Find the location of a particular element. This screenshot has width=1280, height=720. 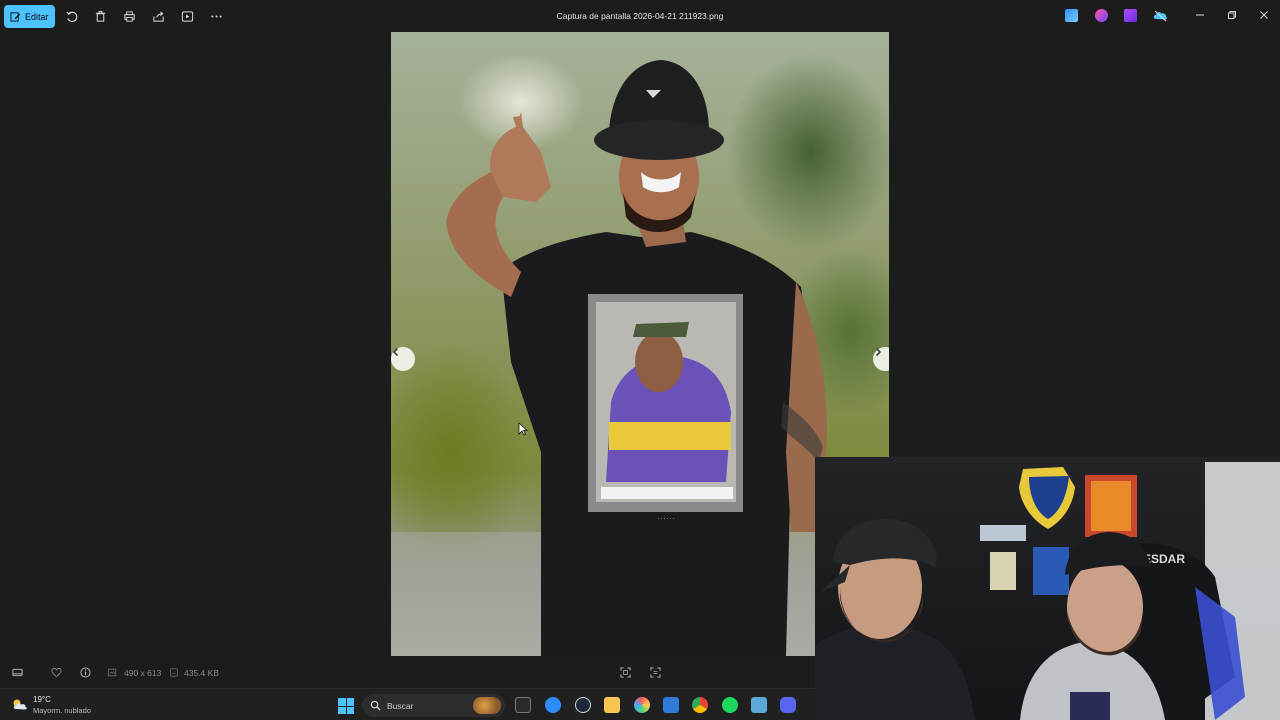

print-icon is located at coordinates (129, 16).